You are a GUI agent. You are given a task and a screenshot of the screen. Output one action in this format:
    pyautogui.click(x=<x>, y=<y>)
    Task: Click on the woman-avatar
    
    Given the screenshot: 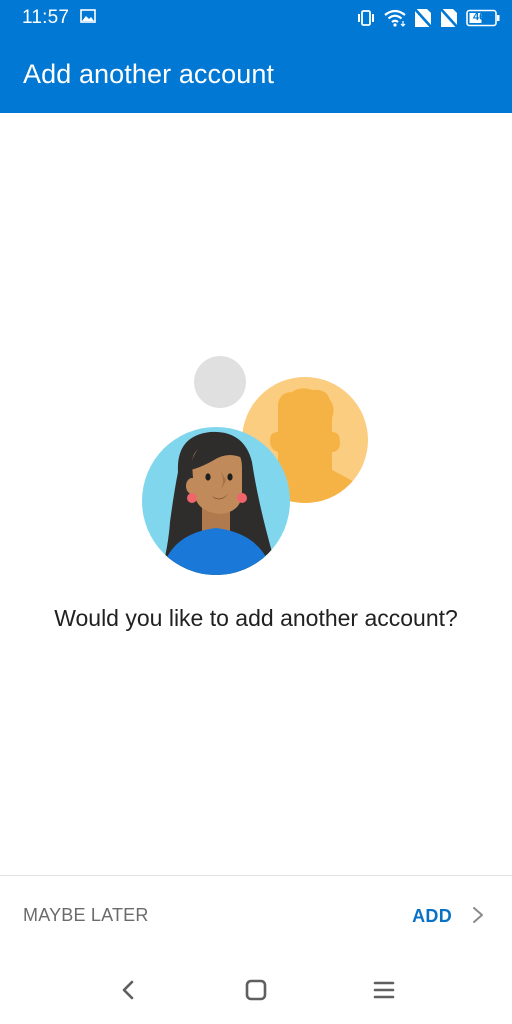 What is the action you would take?
    pyautogui.click(x=216, y=501)
    